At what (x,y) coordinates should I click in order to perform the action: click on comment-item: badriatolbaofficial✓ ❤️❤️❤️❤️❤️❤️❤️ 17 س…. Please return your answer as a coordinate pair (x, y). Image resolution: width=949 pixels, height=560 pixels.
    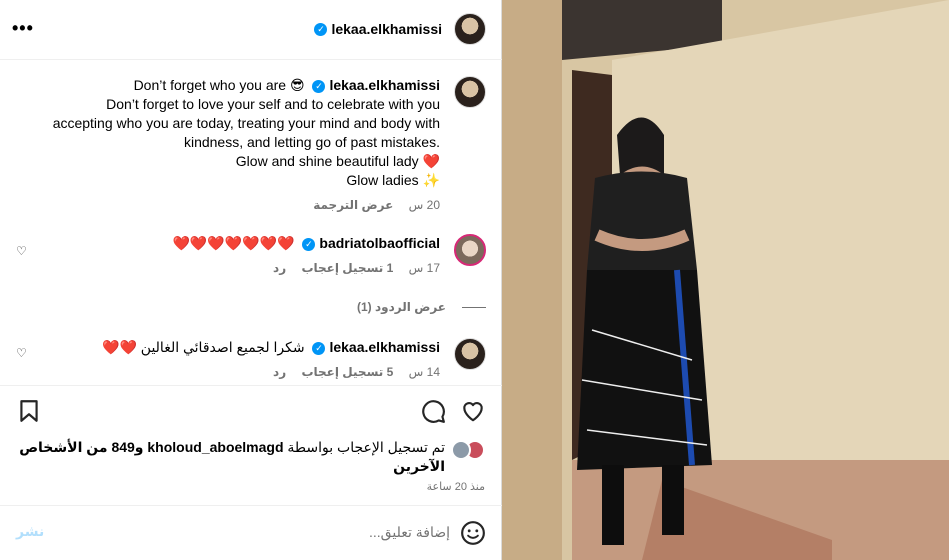
    Looking at the image, I should click on (251, 259).